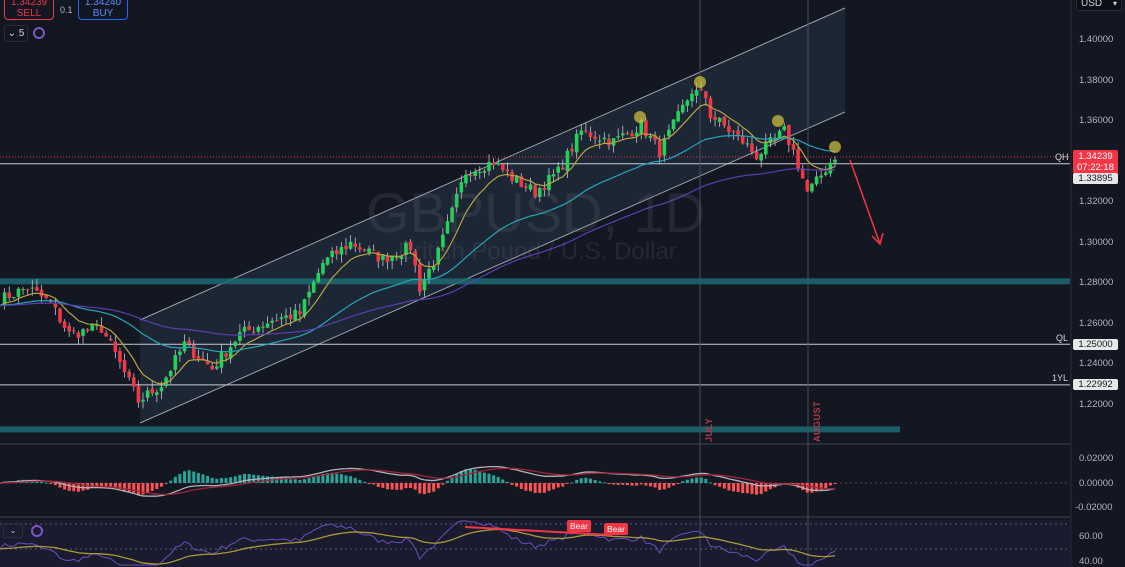 The height and width of the screenshot is (567, 1125). I want to click on settings-icon, so click(39, 33).